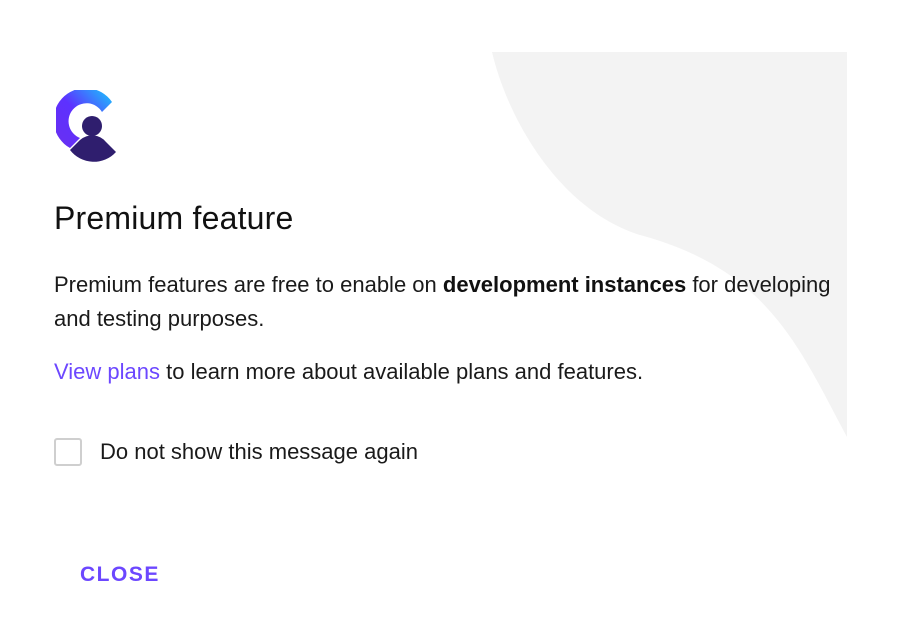  I want to click on view-plans-link: View plans, so click(107, 371).